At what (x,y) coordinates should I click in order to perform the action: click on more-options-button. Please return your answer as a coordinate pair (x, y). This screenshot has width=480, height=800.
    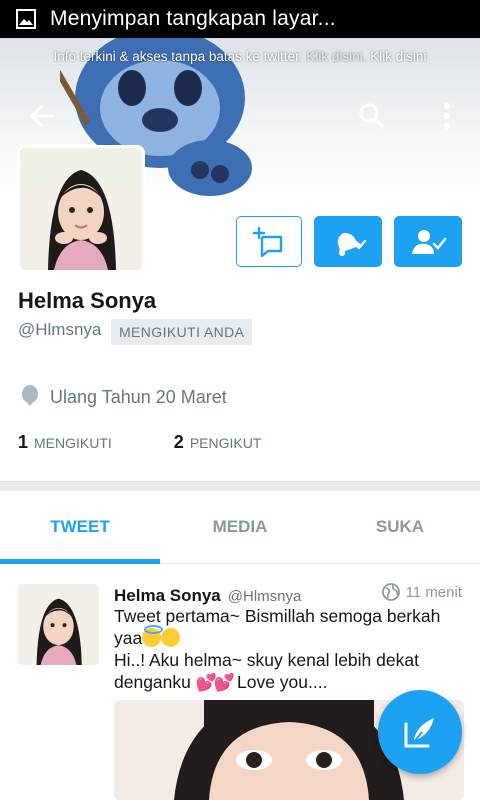
    Looking at the image, I should click on (447, 116).